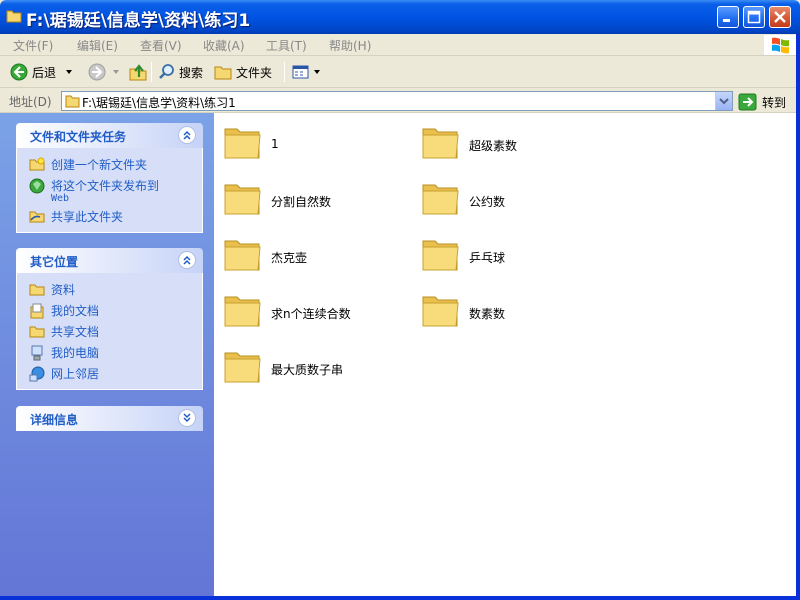 This screenshot has width=800, height=600. What do you see at coordinates (166, 71) in the screenshot?
I see `search-icon` at bounding box center [166, 71].